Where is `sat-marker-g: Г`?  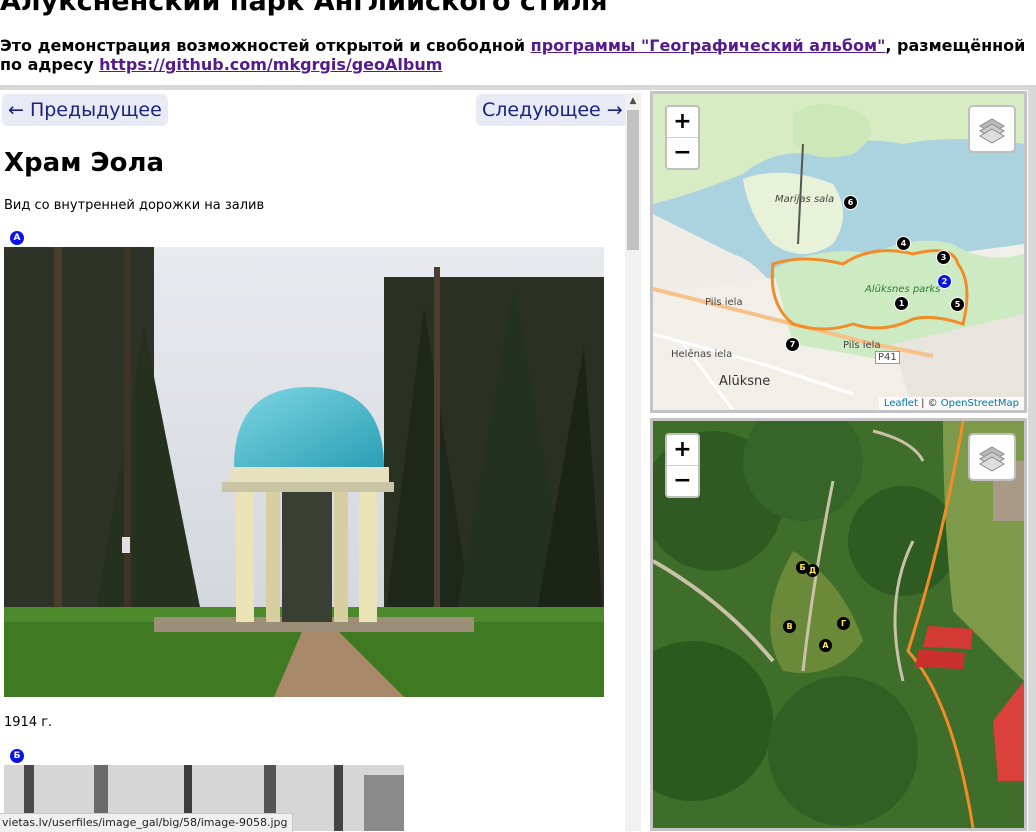 sat-marker-g: Г is located at coordinates (843, 623).